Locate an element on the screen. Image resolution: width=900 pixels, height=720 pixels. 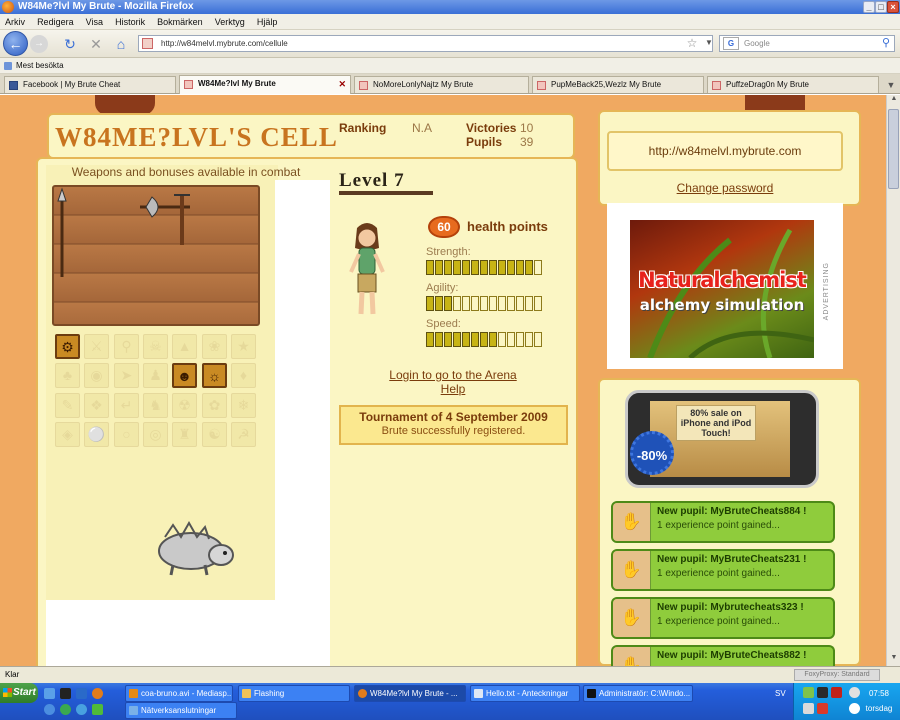
tab-label: W84Me?lvl My Brute is located at coordinates (237, 83).